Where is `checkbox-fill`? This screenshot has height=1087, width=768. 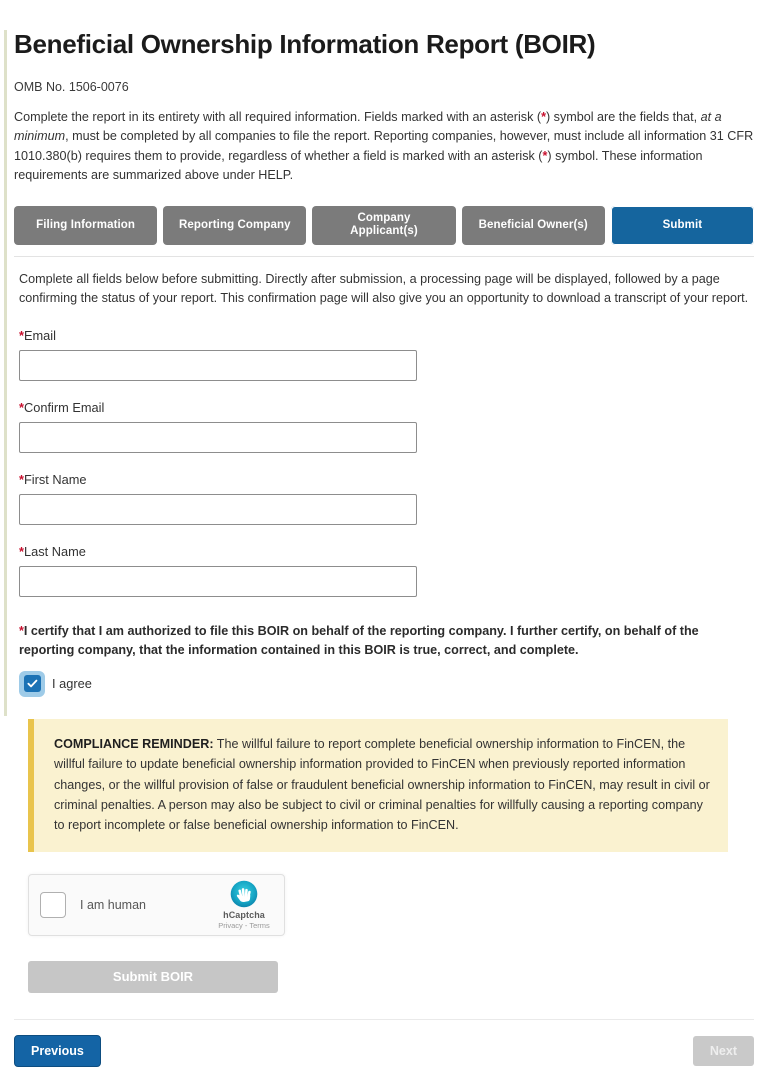 checkbox-fill is located at coordinates (32, 684).